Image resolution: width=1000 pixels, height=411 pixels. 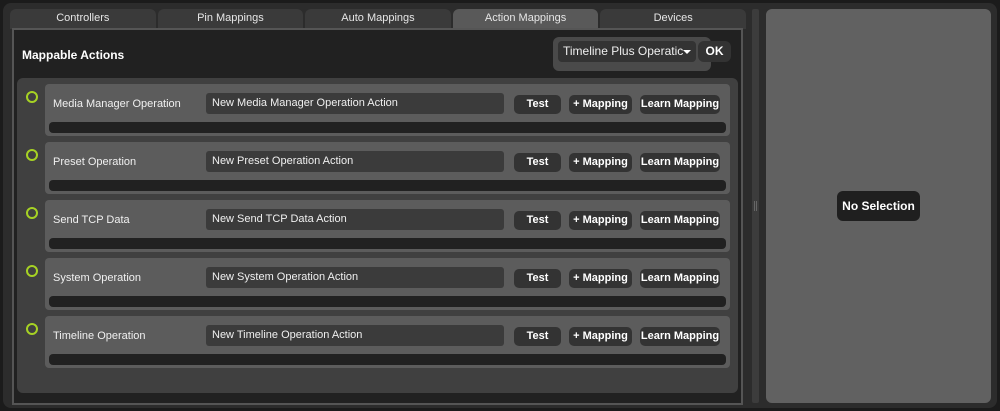 I want to click on tab-auto-mappings: Auto Mappings, so click(x=378, y=19).